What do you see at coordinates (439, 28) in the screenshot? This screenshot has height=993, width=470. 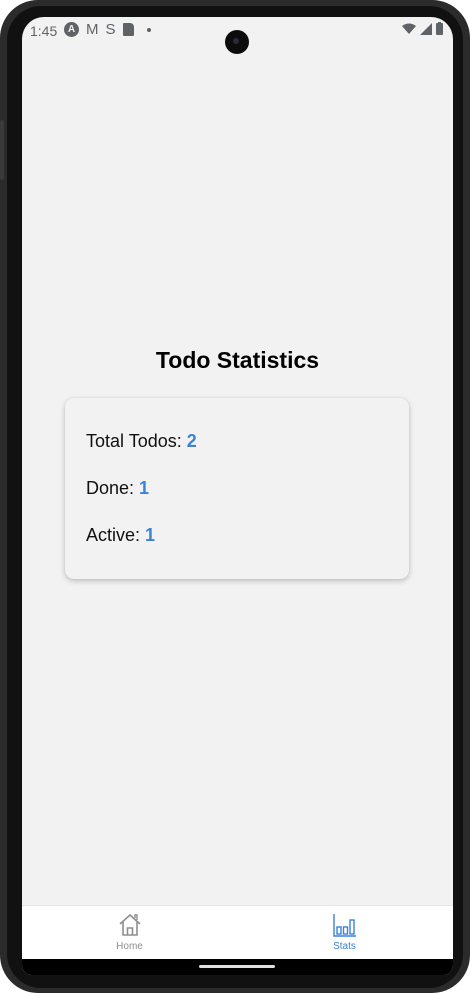 I see `battery-icon` at bounding box center [439, 28].